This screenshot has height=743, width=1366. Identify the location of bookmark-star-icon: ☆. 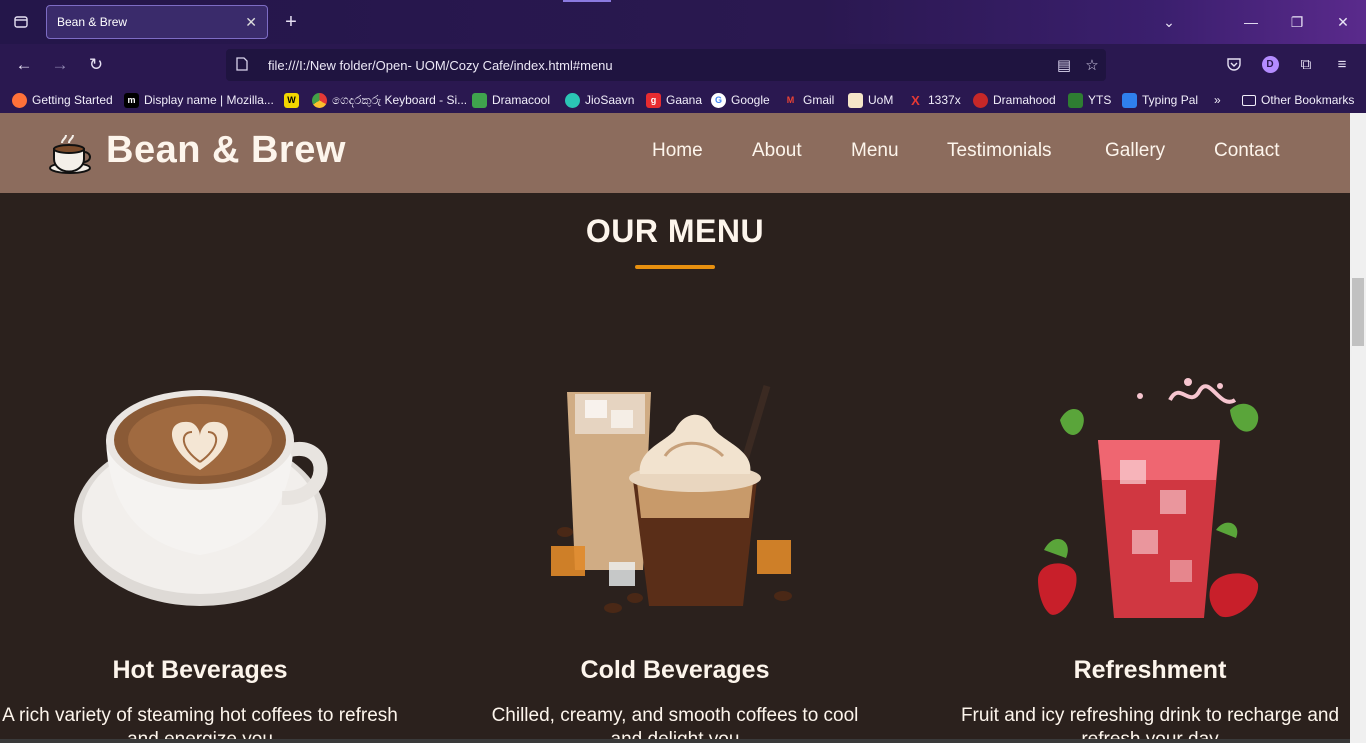
(1092, 65).